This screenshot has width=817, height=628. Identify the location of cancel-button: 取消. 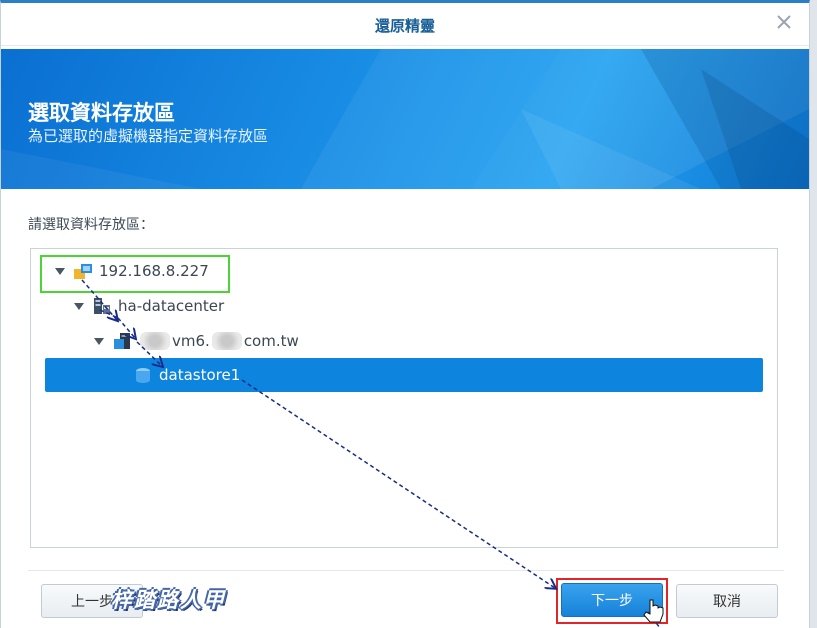
(727, 601).